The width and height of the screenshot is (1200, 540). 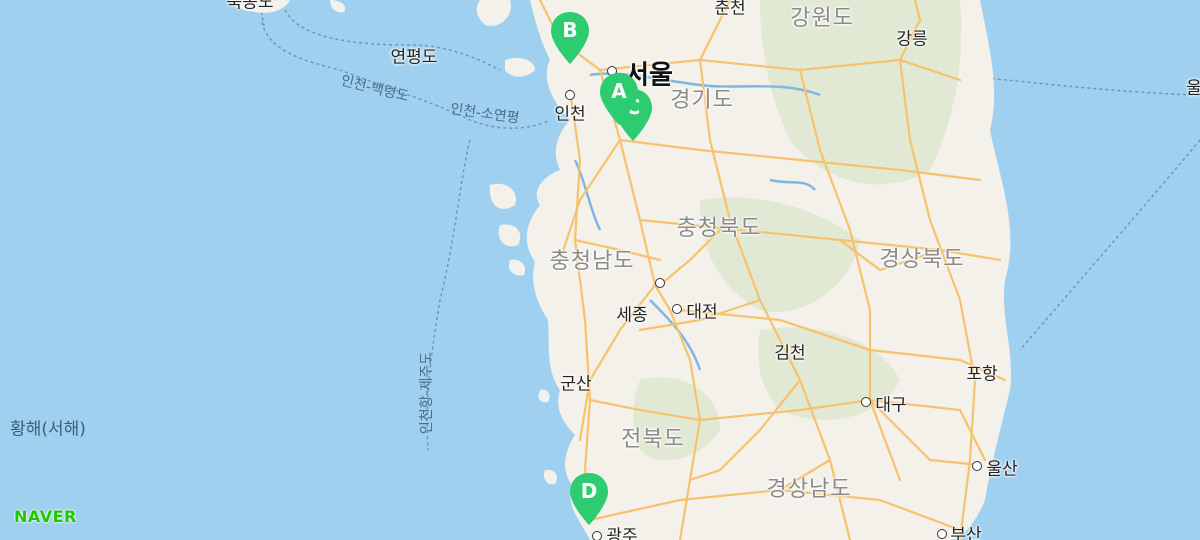 I want to click on marker-label-a: A, so click(x=619, y=91).